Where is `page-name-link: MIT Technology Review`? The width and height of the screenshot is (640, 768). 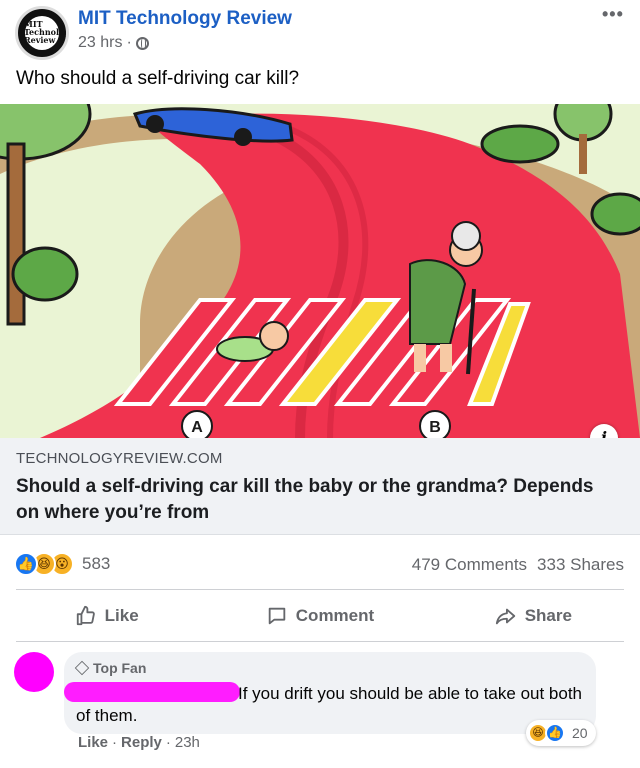
page-name-link: MIT Technology Review is located at coordinates (185, 19).